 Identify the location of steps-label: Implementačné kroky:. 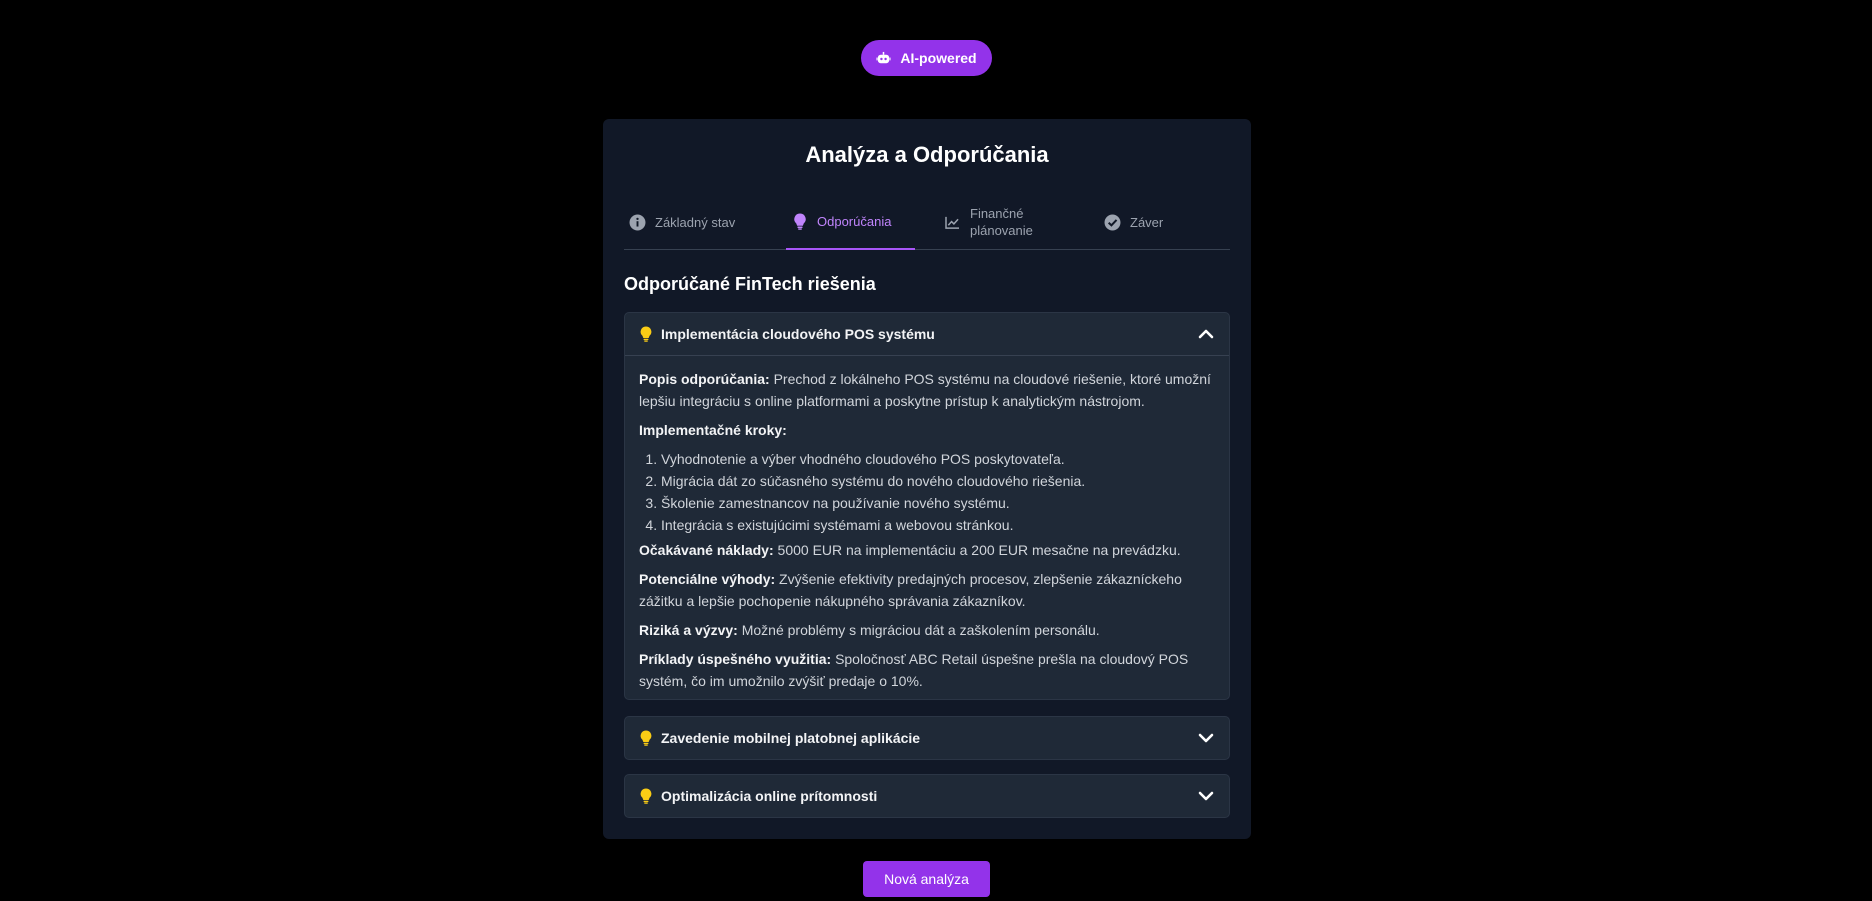
(713, 430).